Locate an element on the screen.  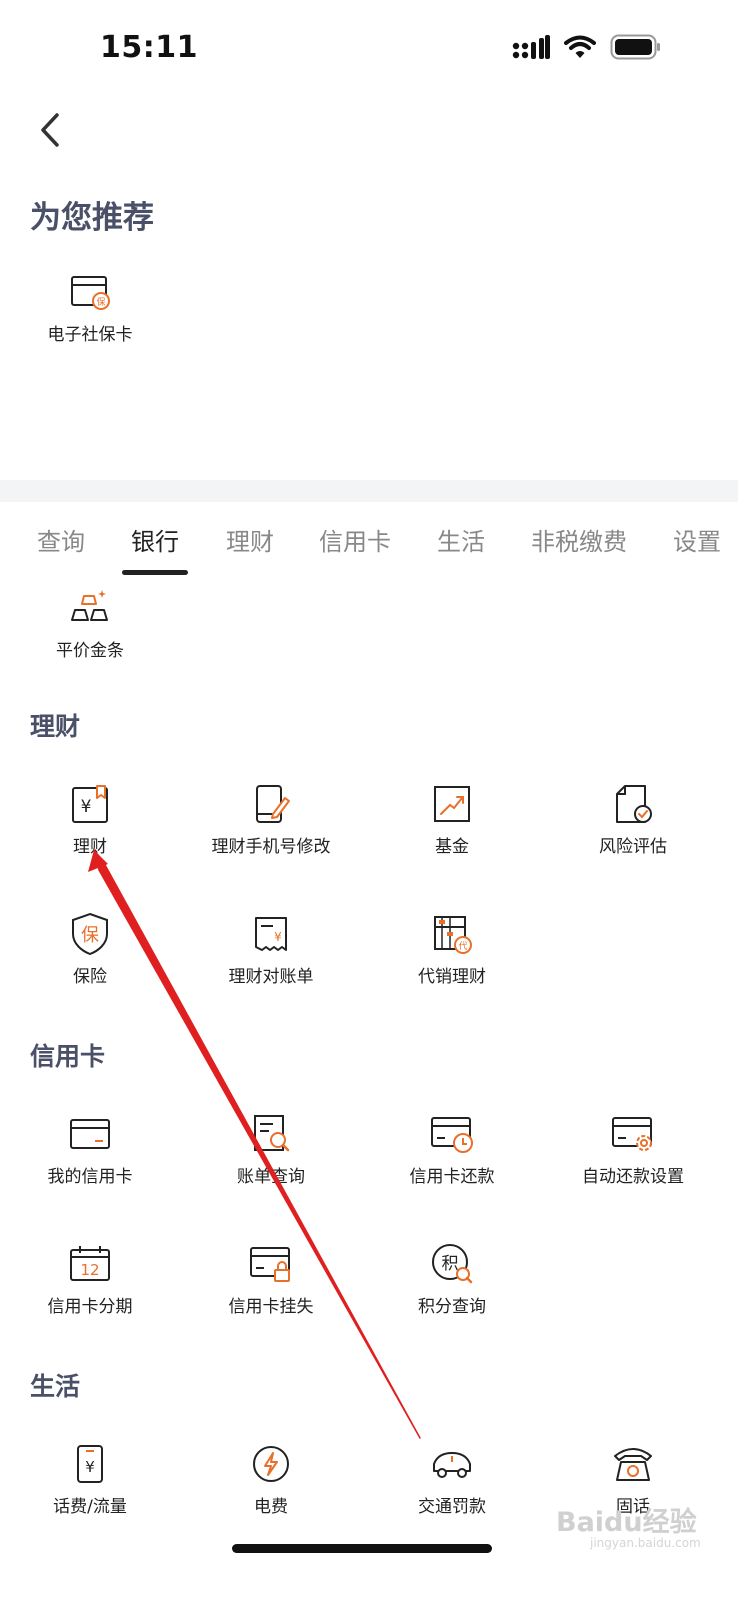
category-tabs: 查询 银行 理财 信用卡 生活 非税缴费 设置 is located at coordinates (369, 543).